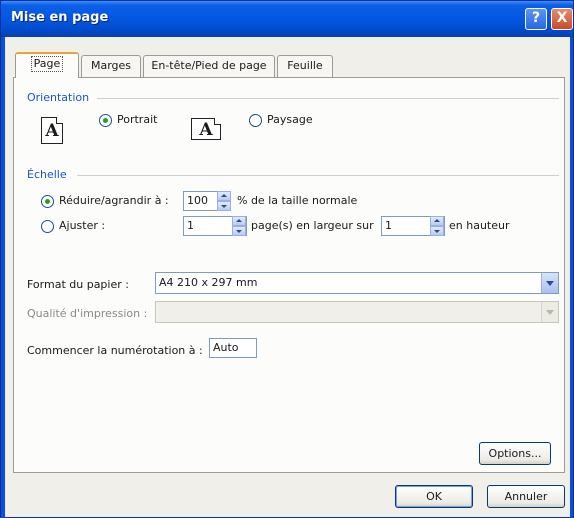 The image size is (574, 518). What do you see at coordinates (526, 496) in the screenshot?
I see `cancel-button: Annuler` at bounding box center [526, 496].